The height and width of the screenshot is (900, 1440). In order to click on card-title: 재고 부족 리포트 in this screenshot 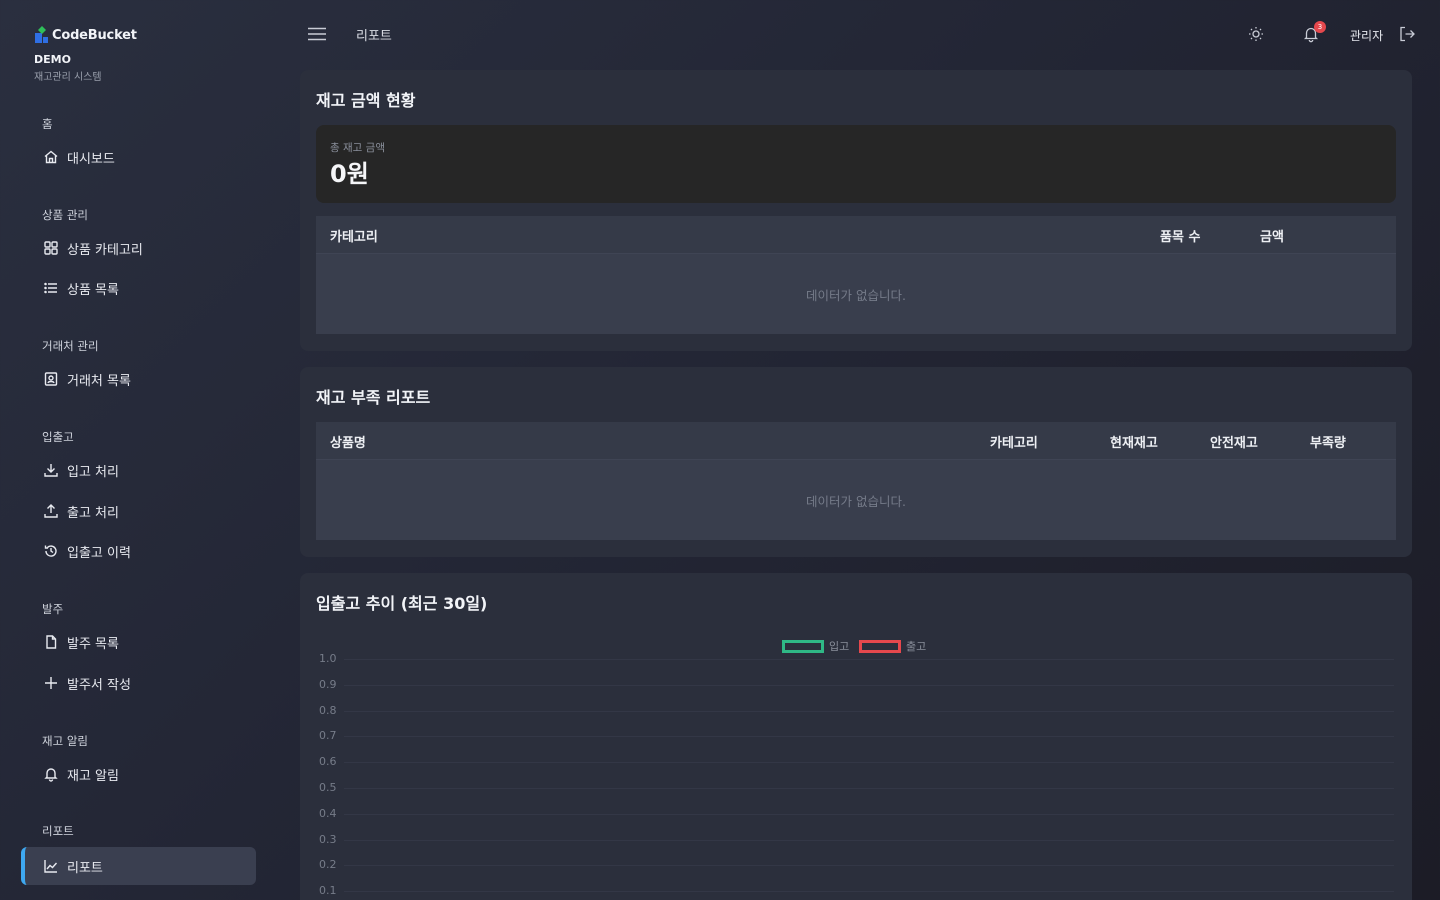, I will do `click(373, 397)`.